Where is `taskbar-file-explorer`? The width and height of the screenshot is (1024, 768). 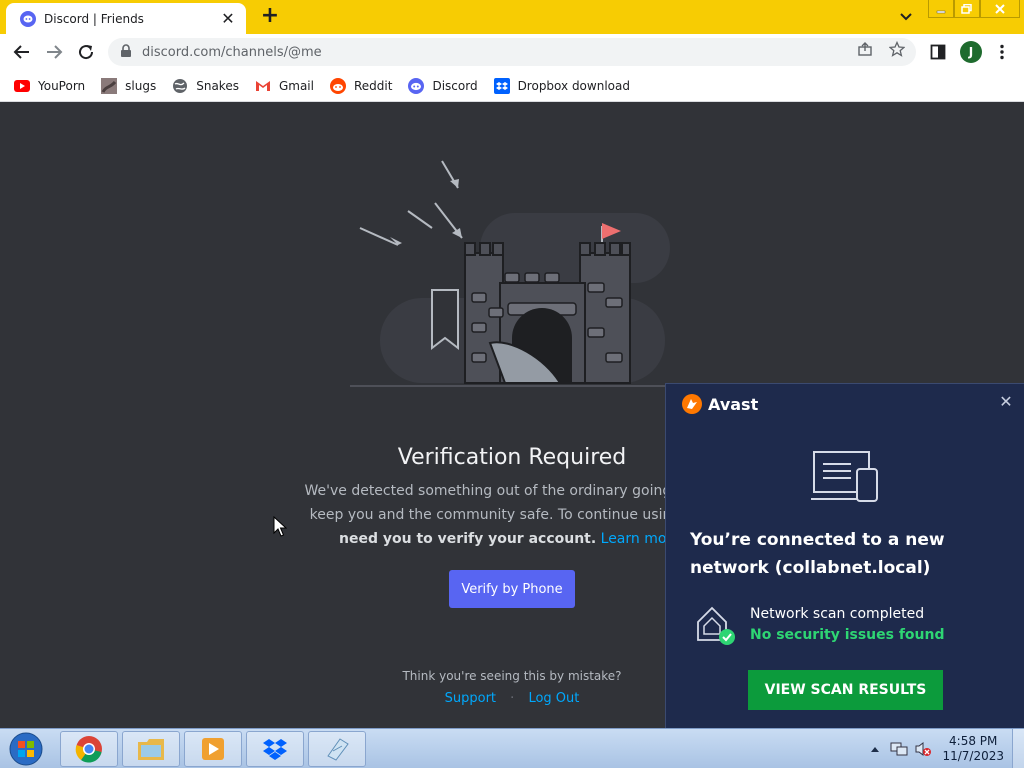 taskbar-file-explorer is located at coordinates (151, 749).